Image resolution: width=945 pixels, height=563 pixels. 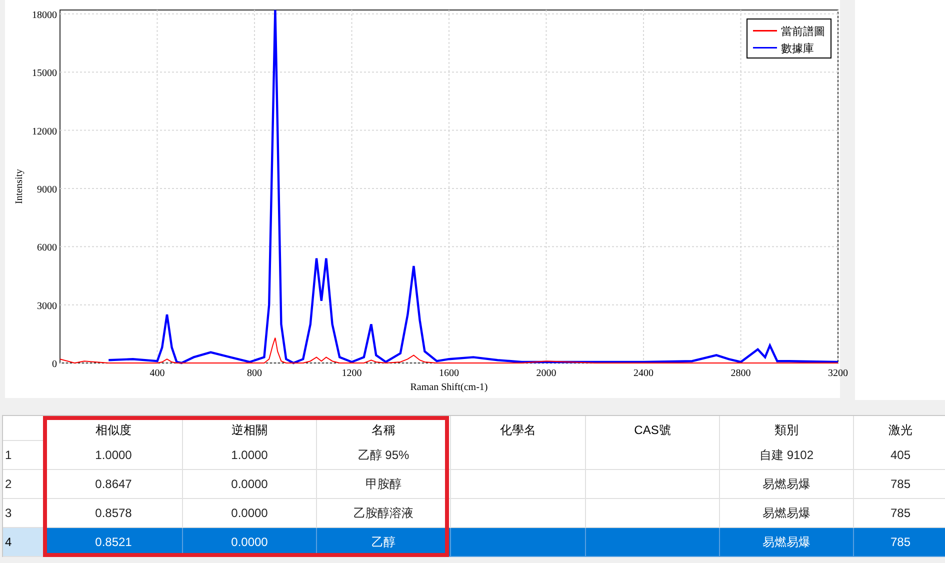 What do you see at coordinates (113, 542) in the screenshot?
I see `table-cell-text: 0.8521` at bounding box center [113, 542].